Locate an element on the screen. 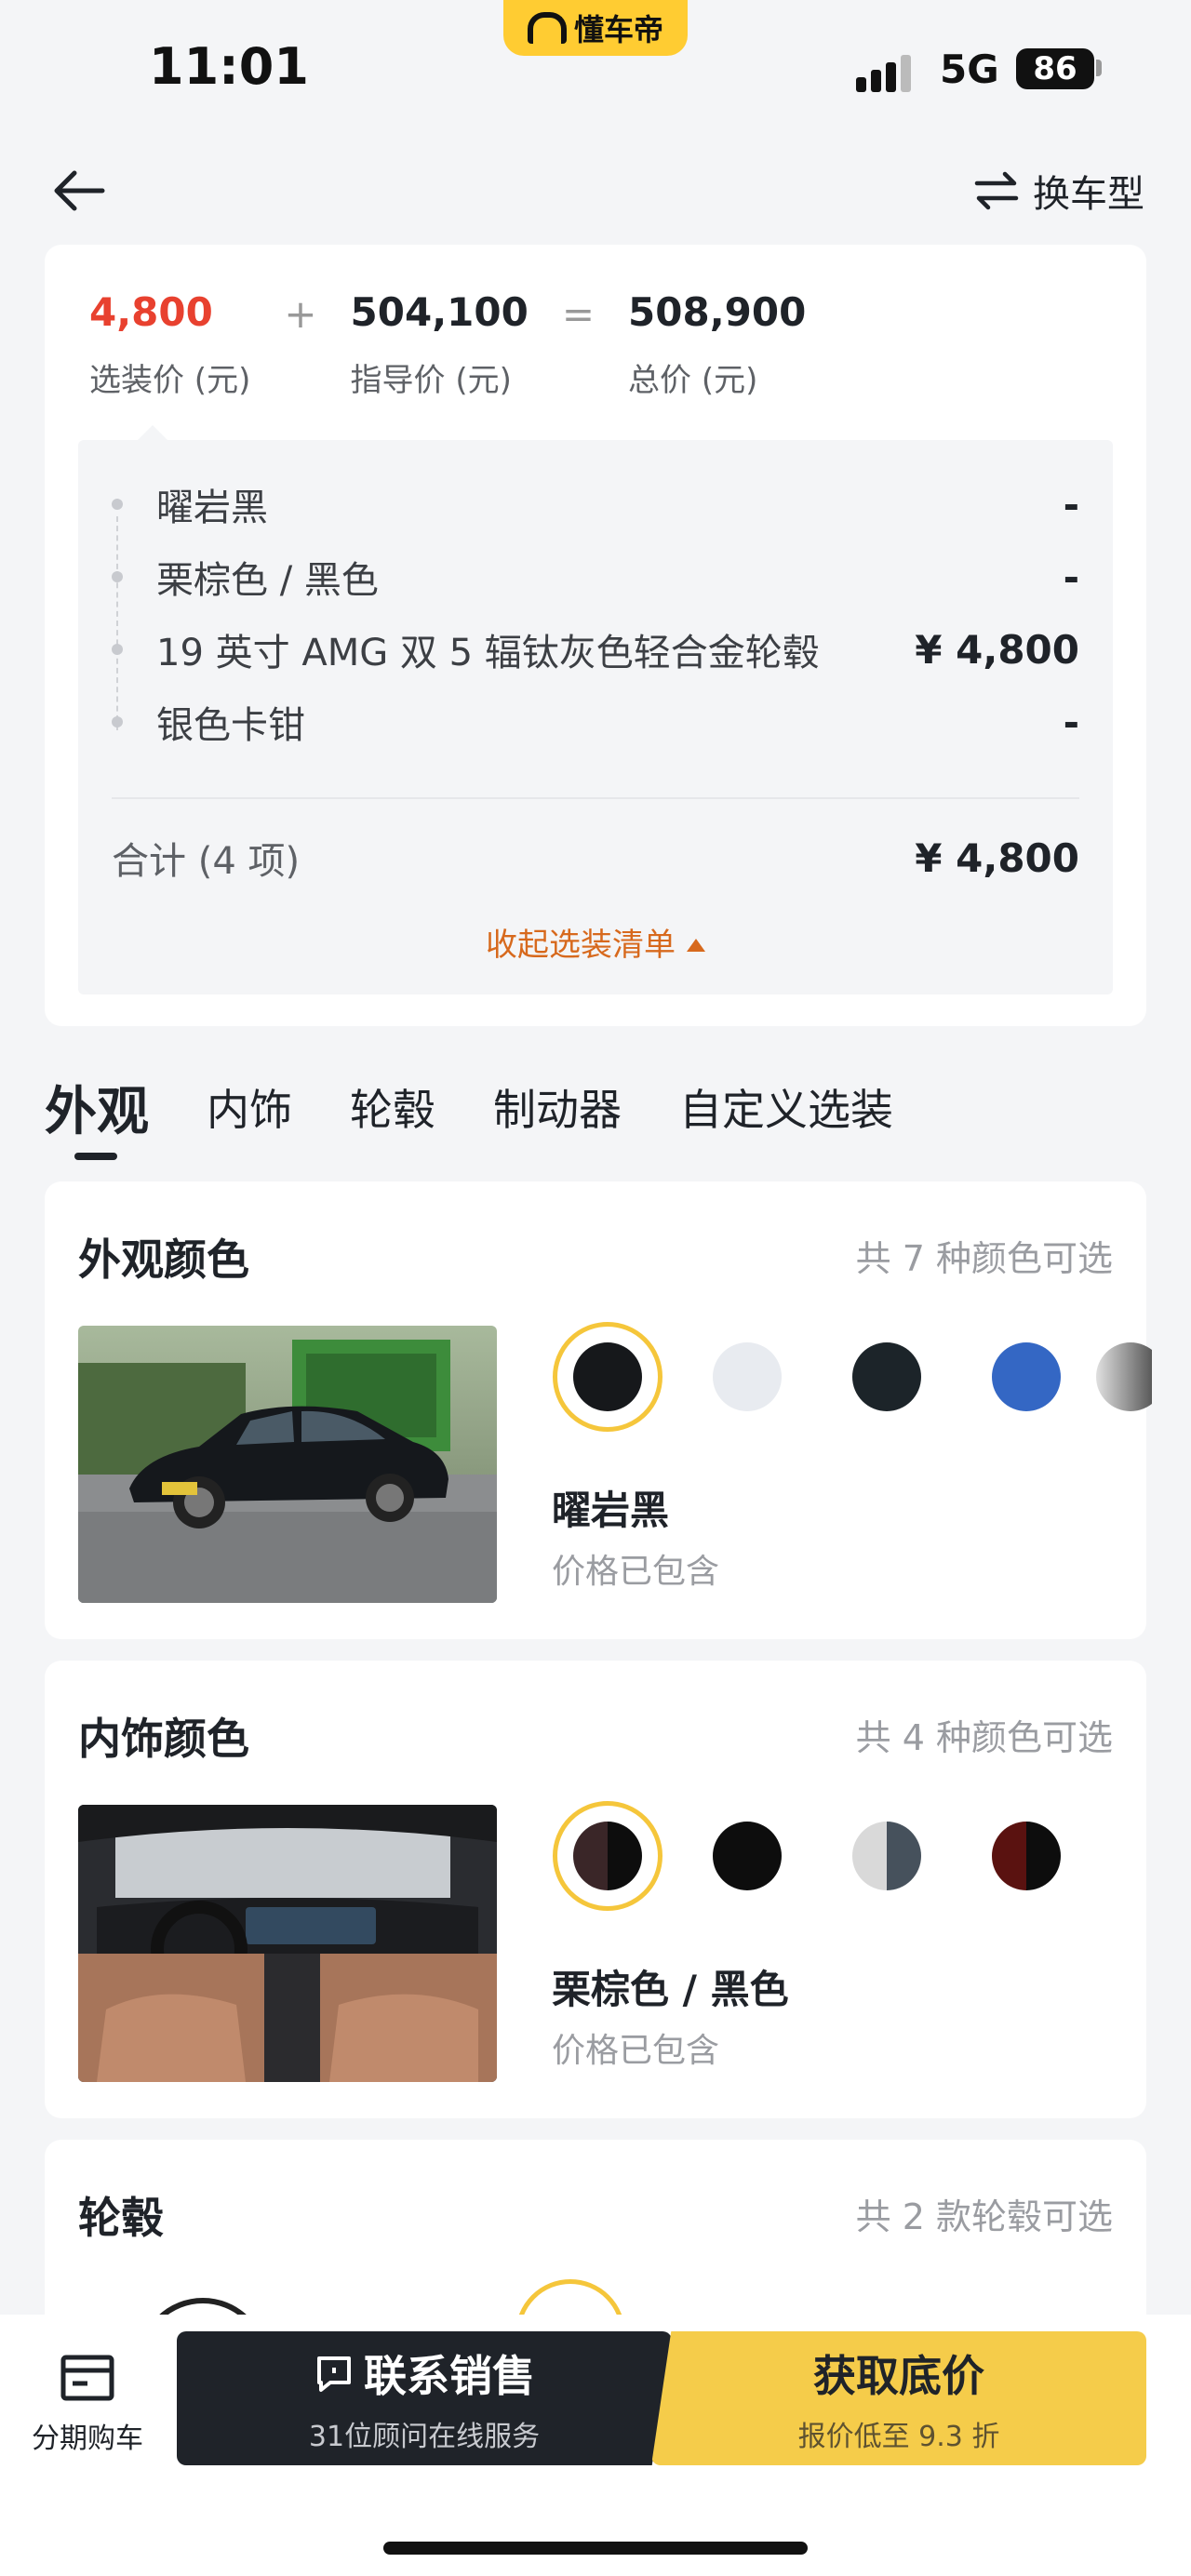  option-total-price: ¥ 4,800 is located at coordinates (997, 857).